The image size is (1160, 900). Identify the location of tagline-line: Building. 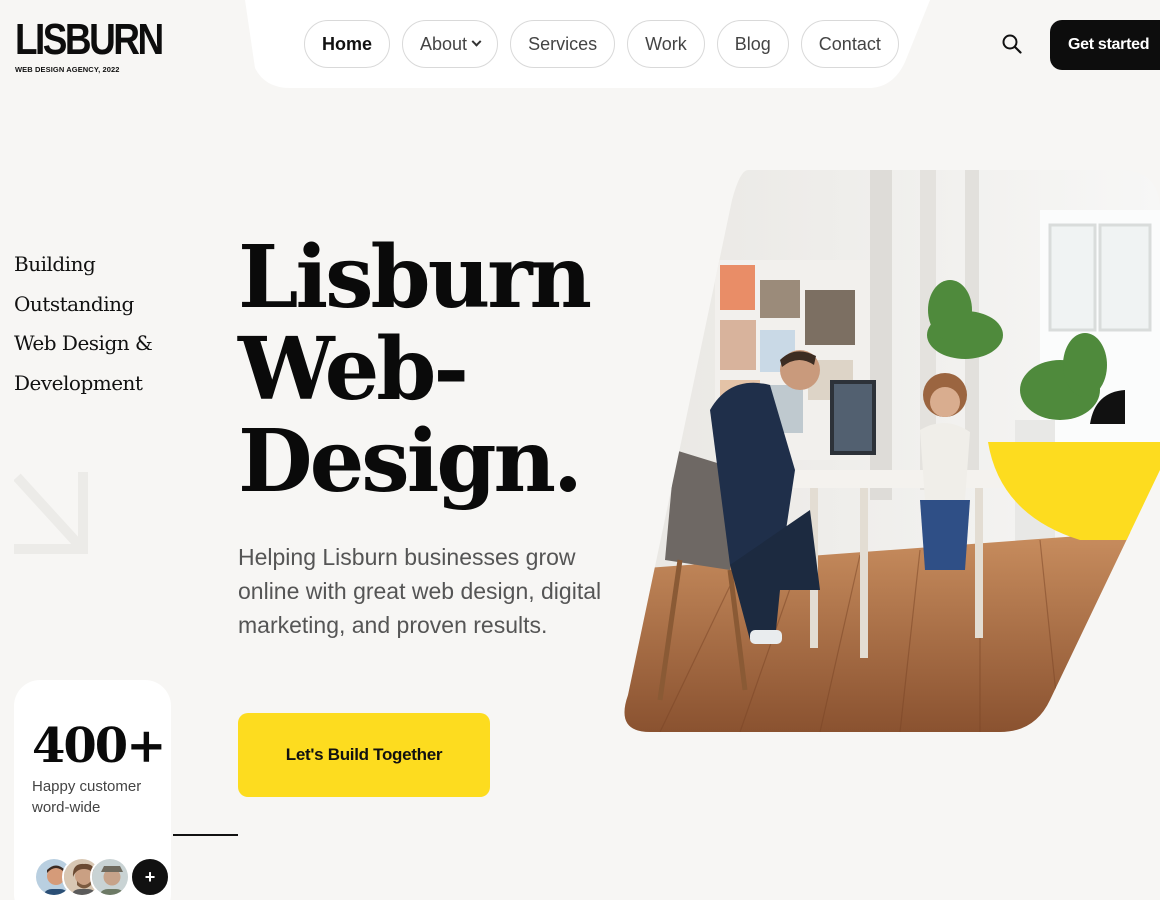
(55, 264).